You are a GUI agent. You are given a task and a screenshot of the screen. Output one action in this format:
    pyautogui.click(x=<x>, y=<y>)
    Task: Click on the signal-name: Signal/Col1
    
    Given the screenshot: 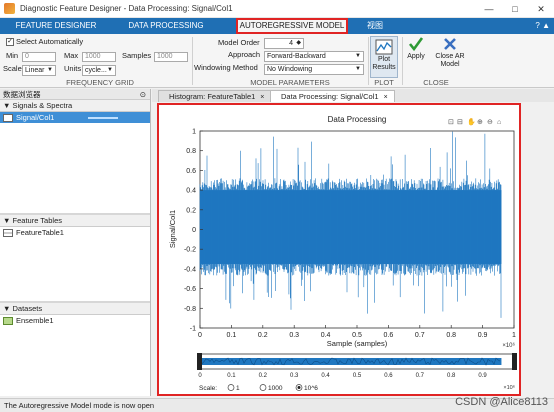 What is the action you would take?
    pyautogui.click(x=35, y=117)
    